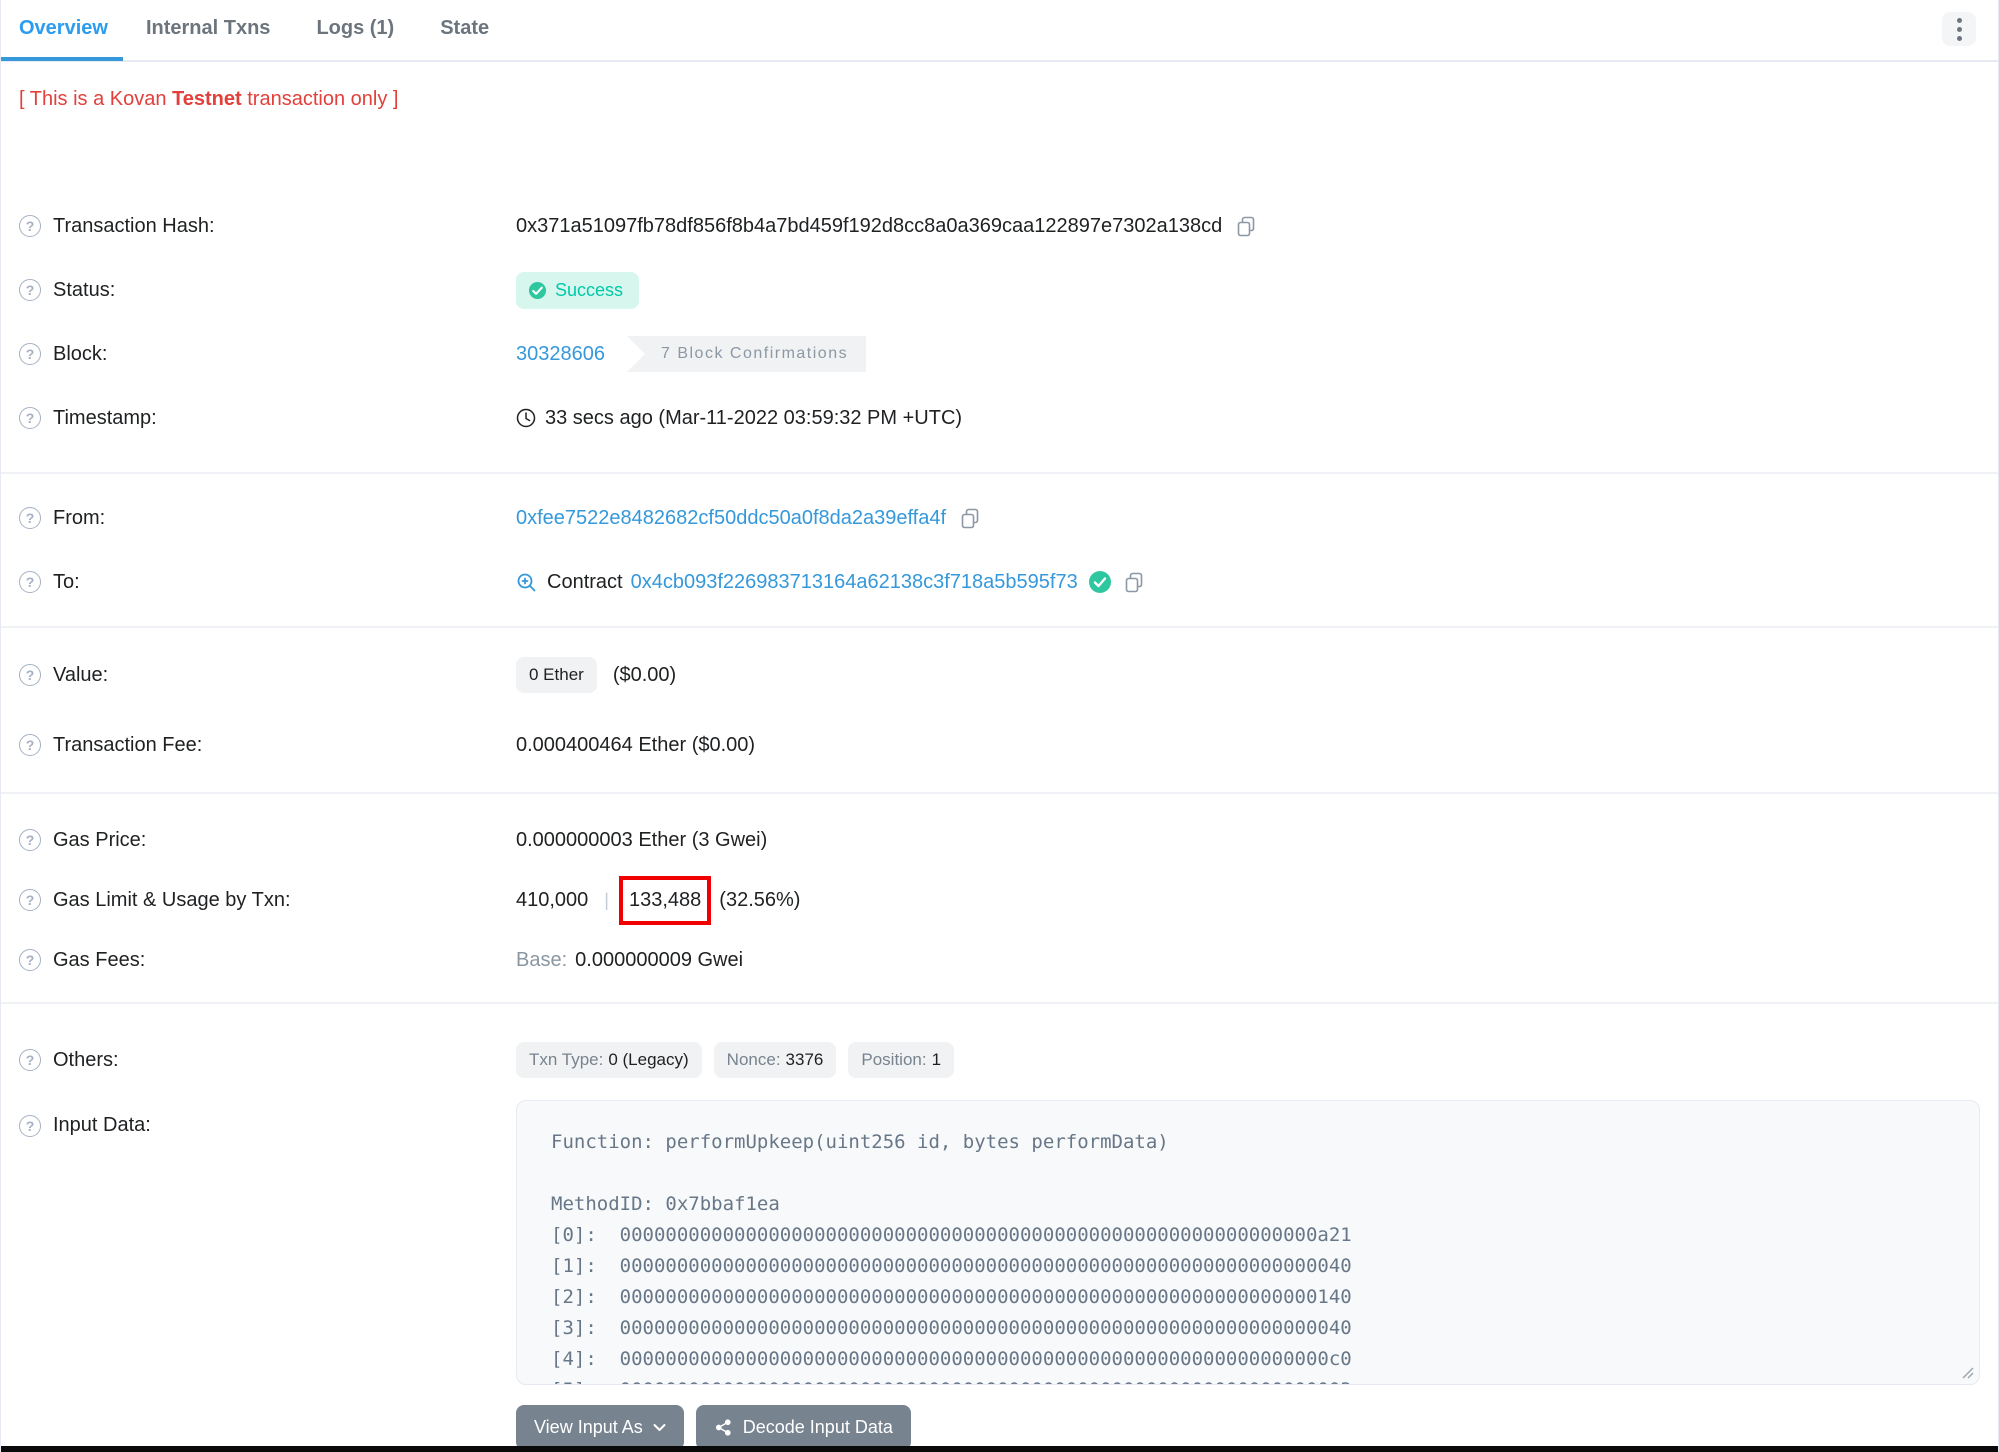 The width and height of the screenshot is (1999, 1452). Describe the element at coordinates (1248, 1427) in the screenshot. I see `input-data-buttons: View Input As Decode Input Data` at that location.